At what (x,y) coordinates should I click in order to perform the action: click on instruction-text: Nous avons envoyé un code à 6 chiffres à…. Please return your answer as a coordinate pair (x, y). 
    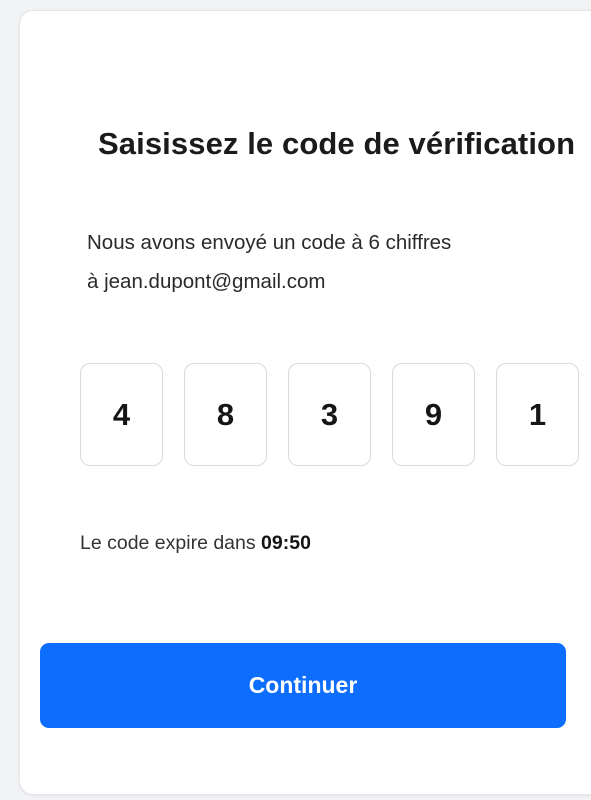
    Looking at the image, I should click on (322, 262).